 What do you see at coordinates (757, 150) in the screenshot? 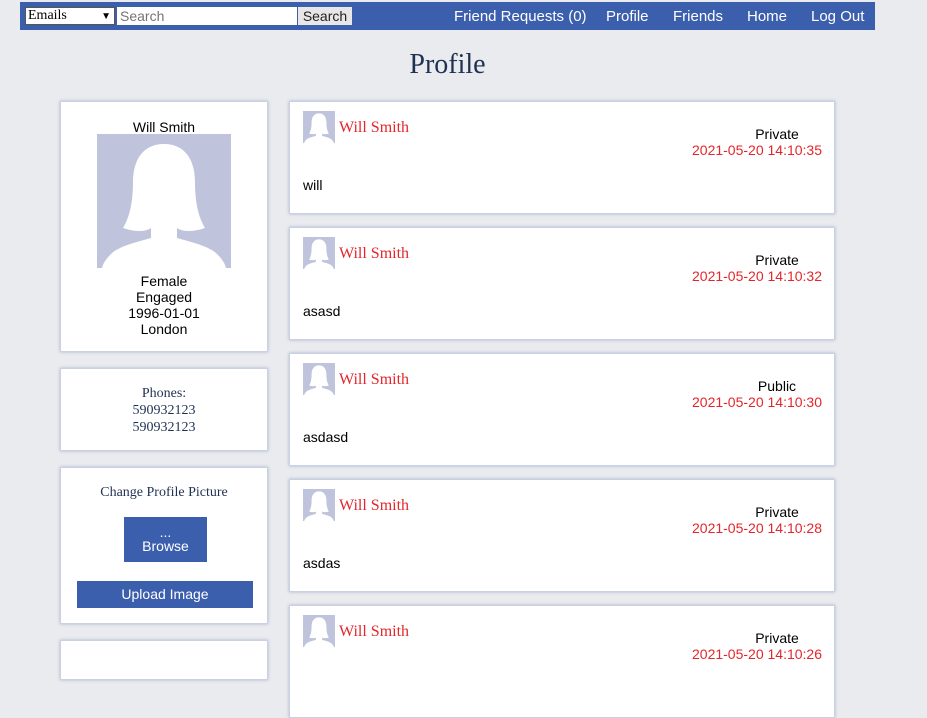
I see `post-date: 2021-05-20 14:10:35` at bounding box center [757, 150].